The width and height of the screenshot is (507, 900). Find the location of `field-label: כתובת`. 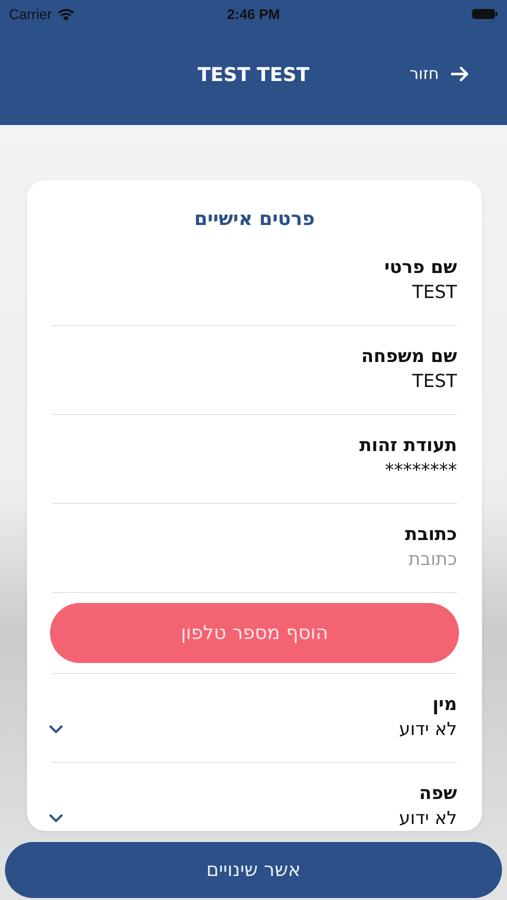

field-label: כתובת is located at coordinates (430, 535).